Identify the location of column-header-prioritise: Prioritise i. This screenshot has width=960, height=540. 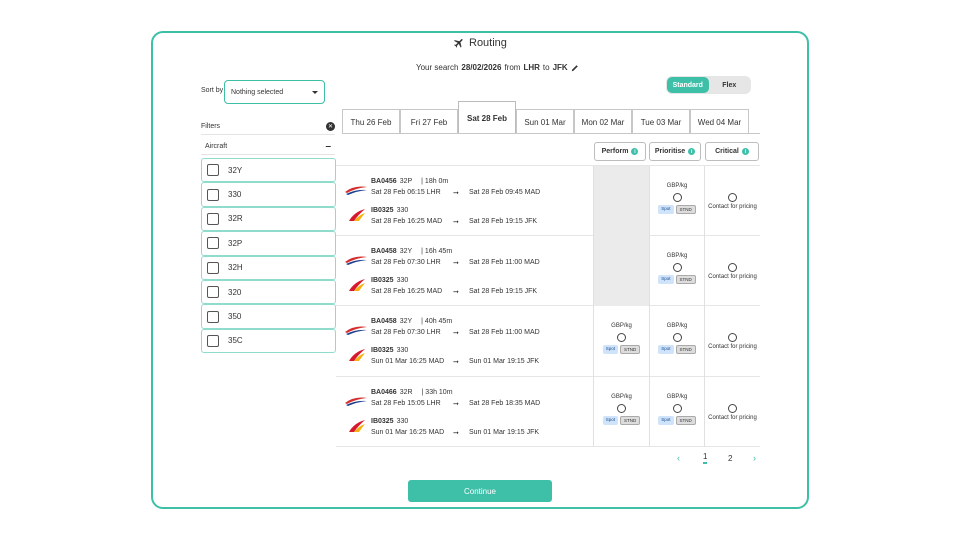
(675, 151).